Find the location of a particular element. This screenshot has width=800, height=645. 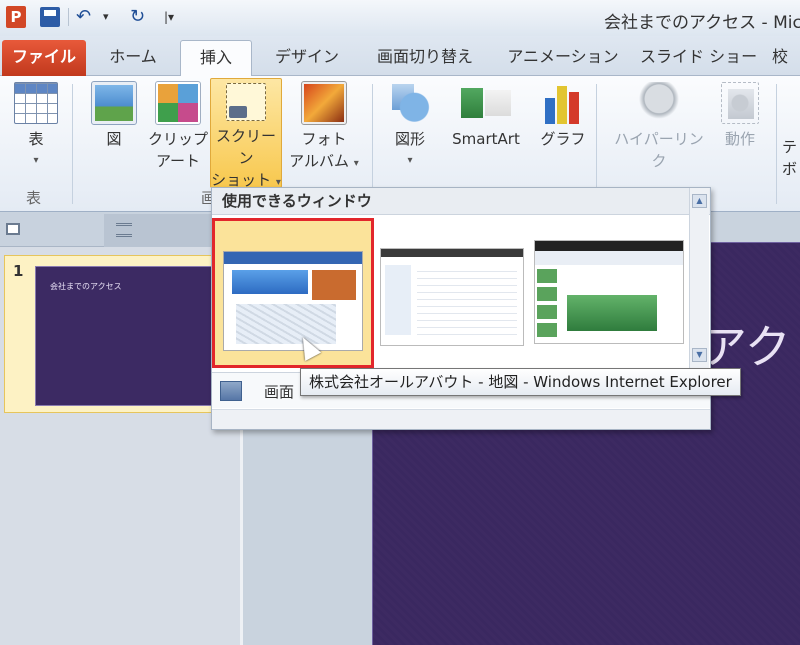

tab-file: ファイル is located at coordinates (44, 58).